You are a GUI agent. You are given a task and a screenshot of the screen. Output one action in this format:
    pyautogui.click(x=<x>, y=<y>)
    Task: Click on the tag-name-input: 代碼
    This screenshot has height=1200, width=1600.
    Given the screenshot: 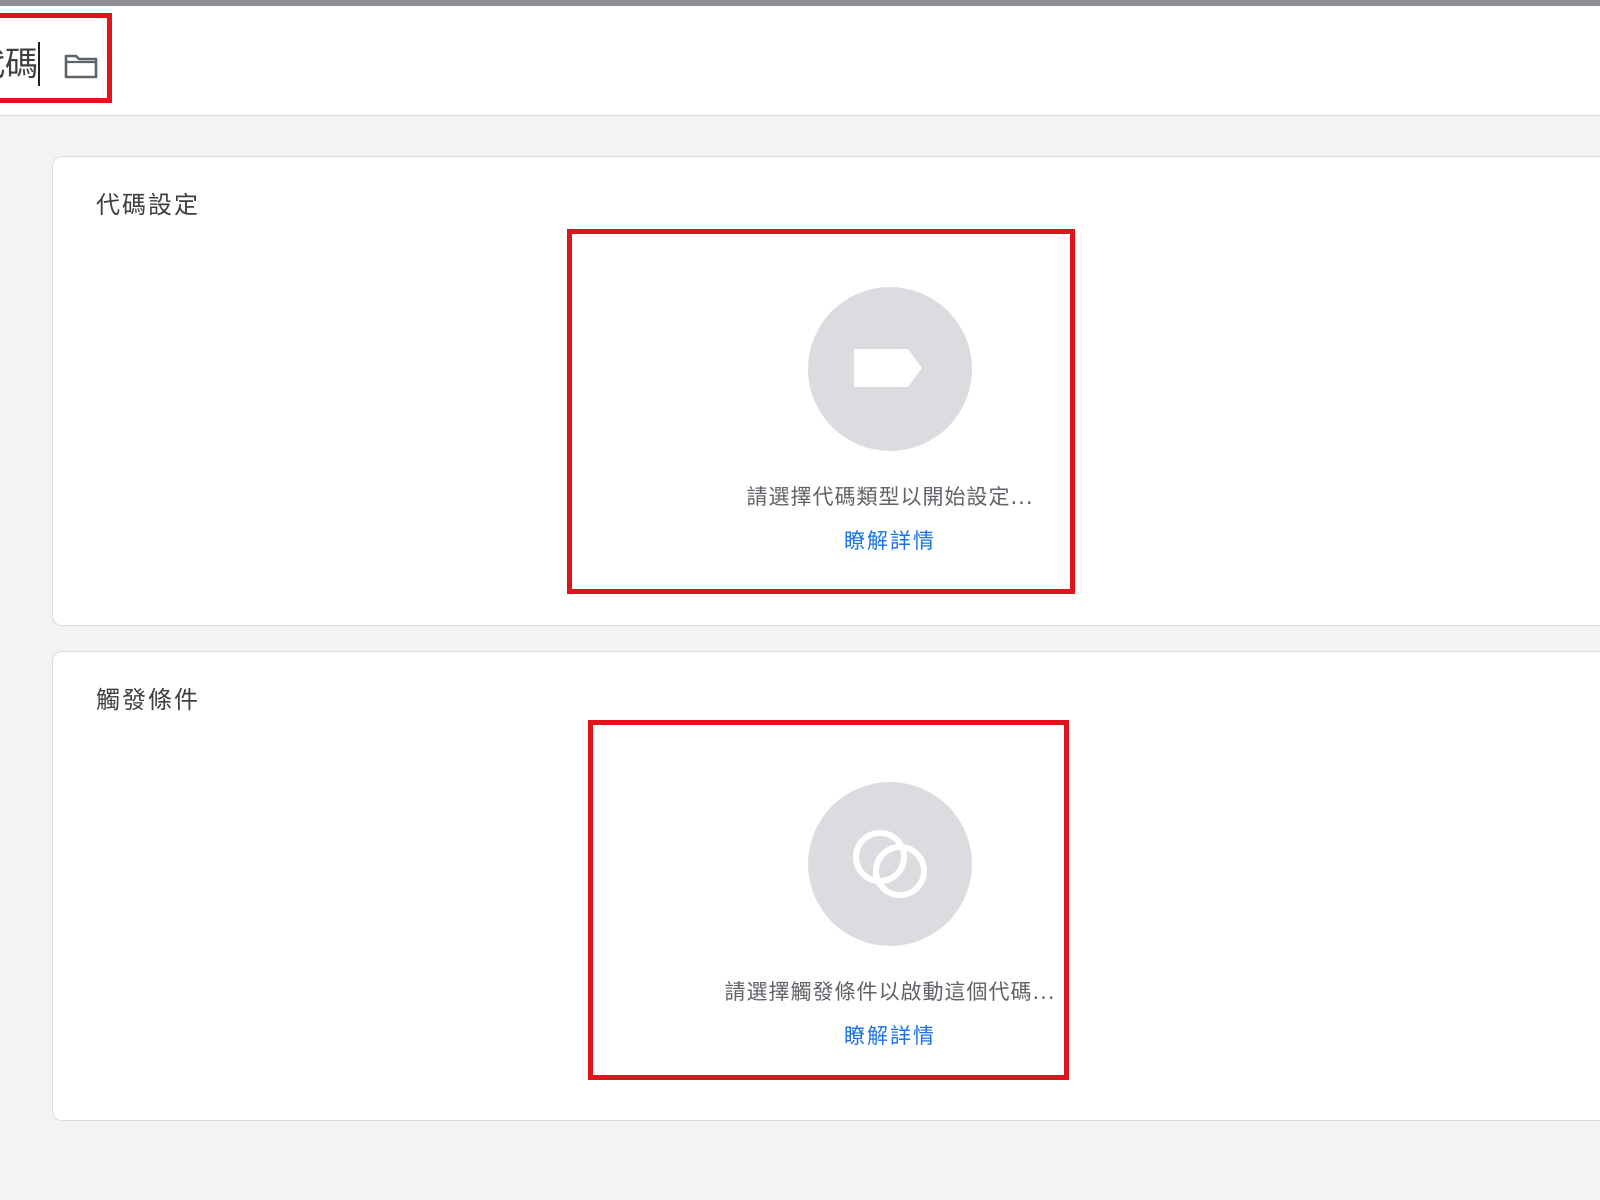 What is the action you would take?
    pyautogui.click(x=20, y=64)
    